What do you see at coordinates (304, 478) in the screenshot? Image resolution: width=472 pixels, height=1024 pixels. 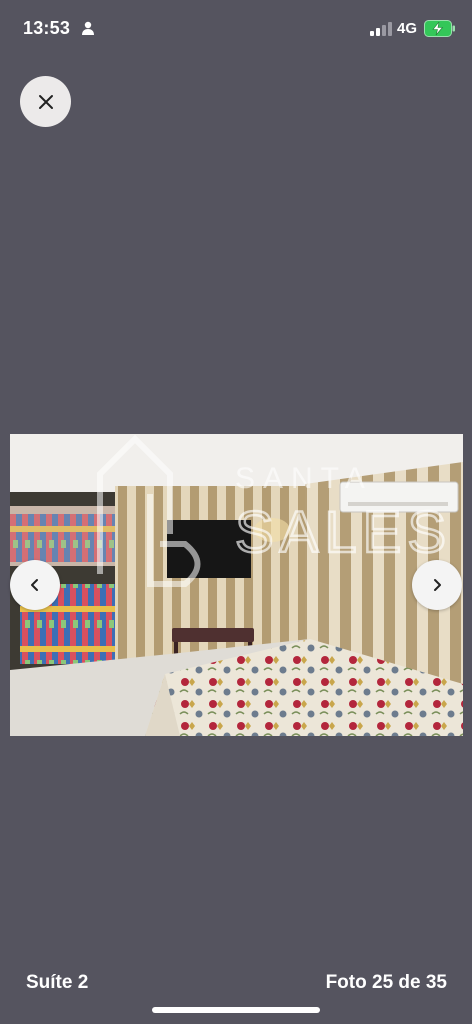 I see `watermark-line1: SANTA` at bounding box center [304, 478].